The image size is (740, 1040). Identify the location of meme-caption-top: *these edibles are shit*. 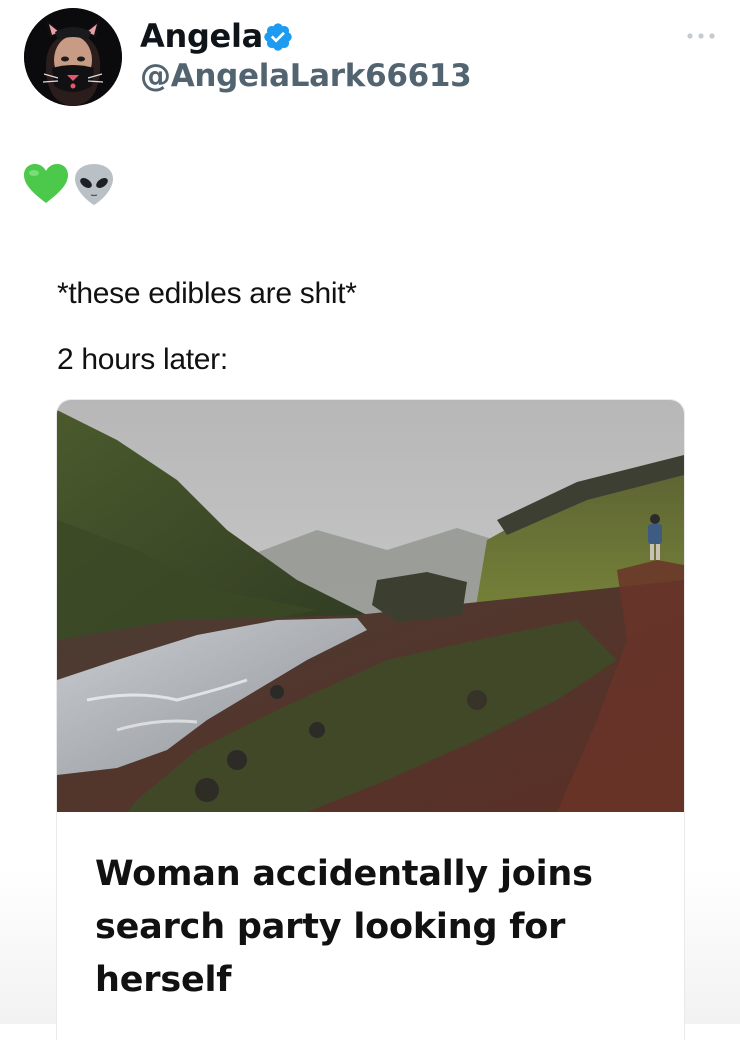
(207, 293).